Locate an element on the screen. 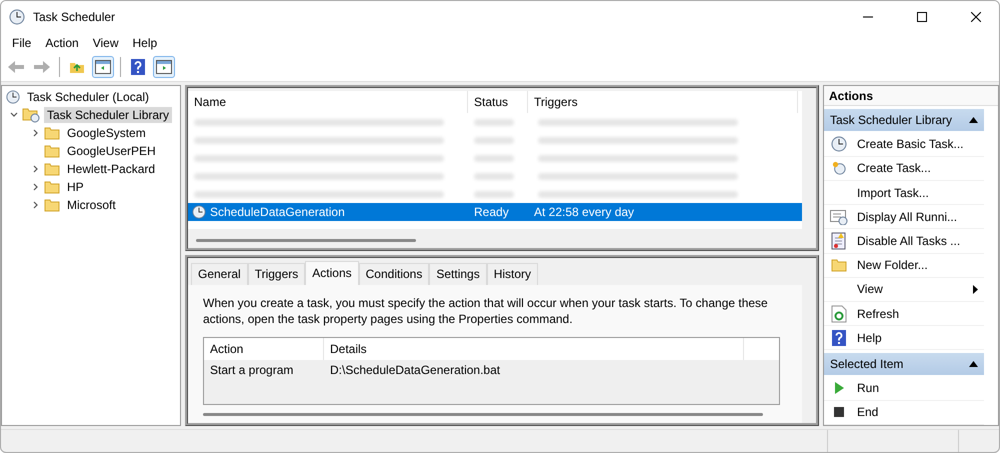  menu-item: View is located at coordinates (106, 43).